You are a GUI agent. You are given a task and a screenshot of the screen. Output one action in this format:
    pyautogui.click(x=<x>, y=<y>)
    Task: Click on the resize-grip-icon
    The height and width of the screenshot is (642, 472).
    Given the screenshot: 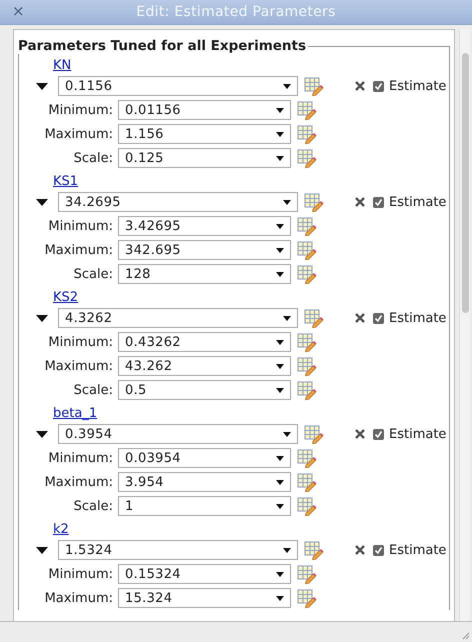 What is the action you would take?
    pyautogui.click(x=466, y=636)
    